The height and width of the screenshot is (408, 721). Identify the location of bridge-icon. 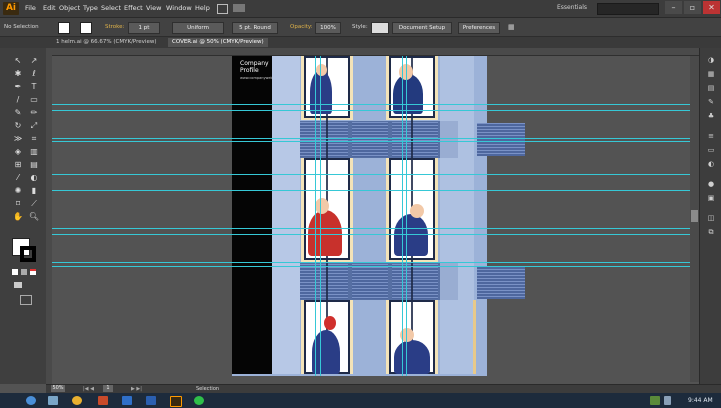
(222, 9).